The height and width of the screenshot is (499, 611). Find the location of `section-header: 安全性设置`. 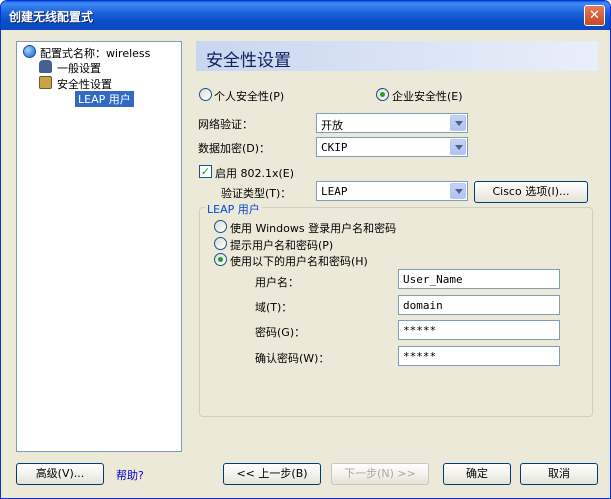

section-header: 安全性设置 is located at coordinates (397, 56).